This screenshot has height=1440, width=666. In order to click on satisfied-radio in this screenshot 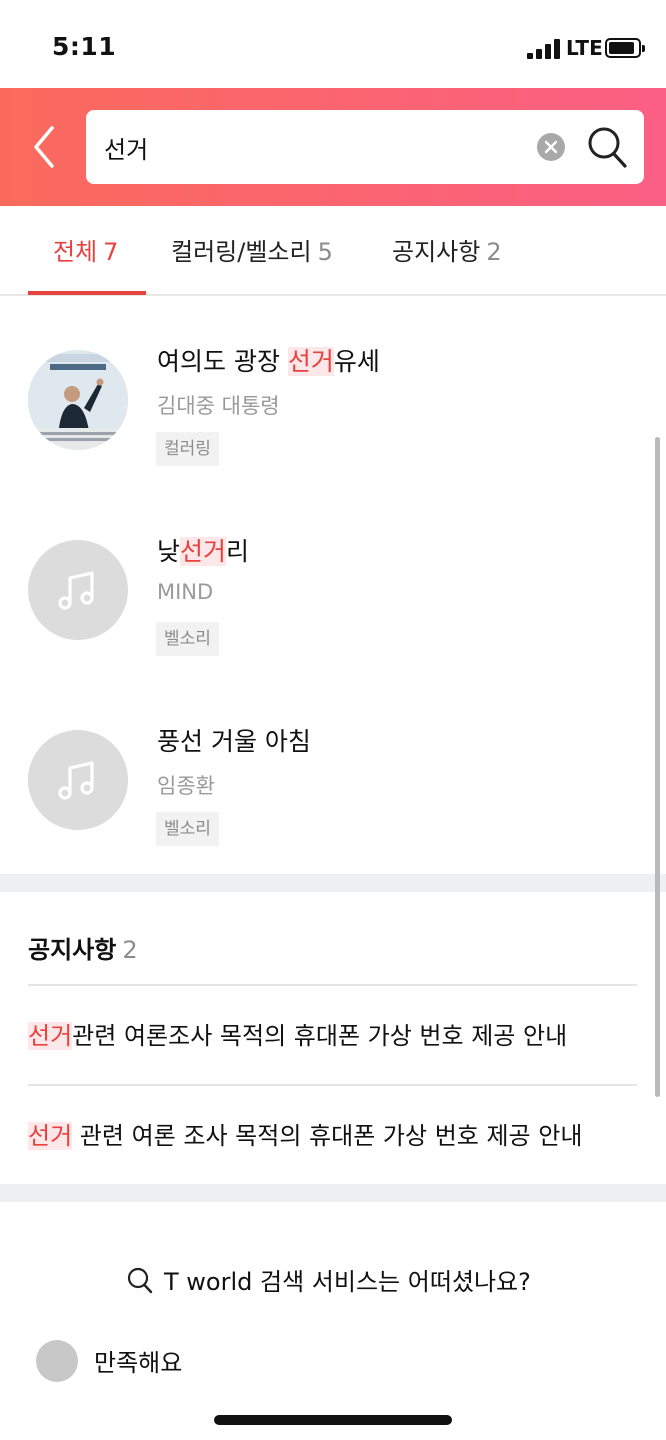, I will do `click(57, 1361)`.